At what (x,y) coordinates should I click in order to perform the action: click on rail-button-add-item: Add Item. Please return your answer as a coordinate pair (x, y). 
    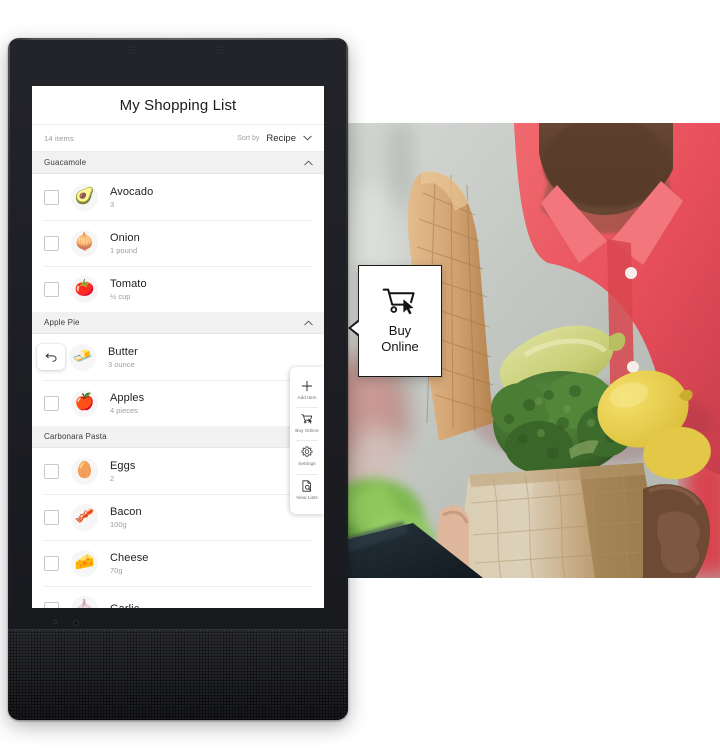
    Looking at the image, I should click on (307, 390).